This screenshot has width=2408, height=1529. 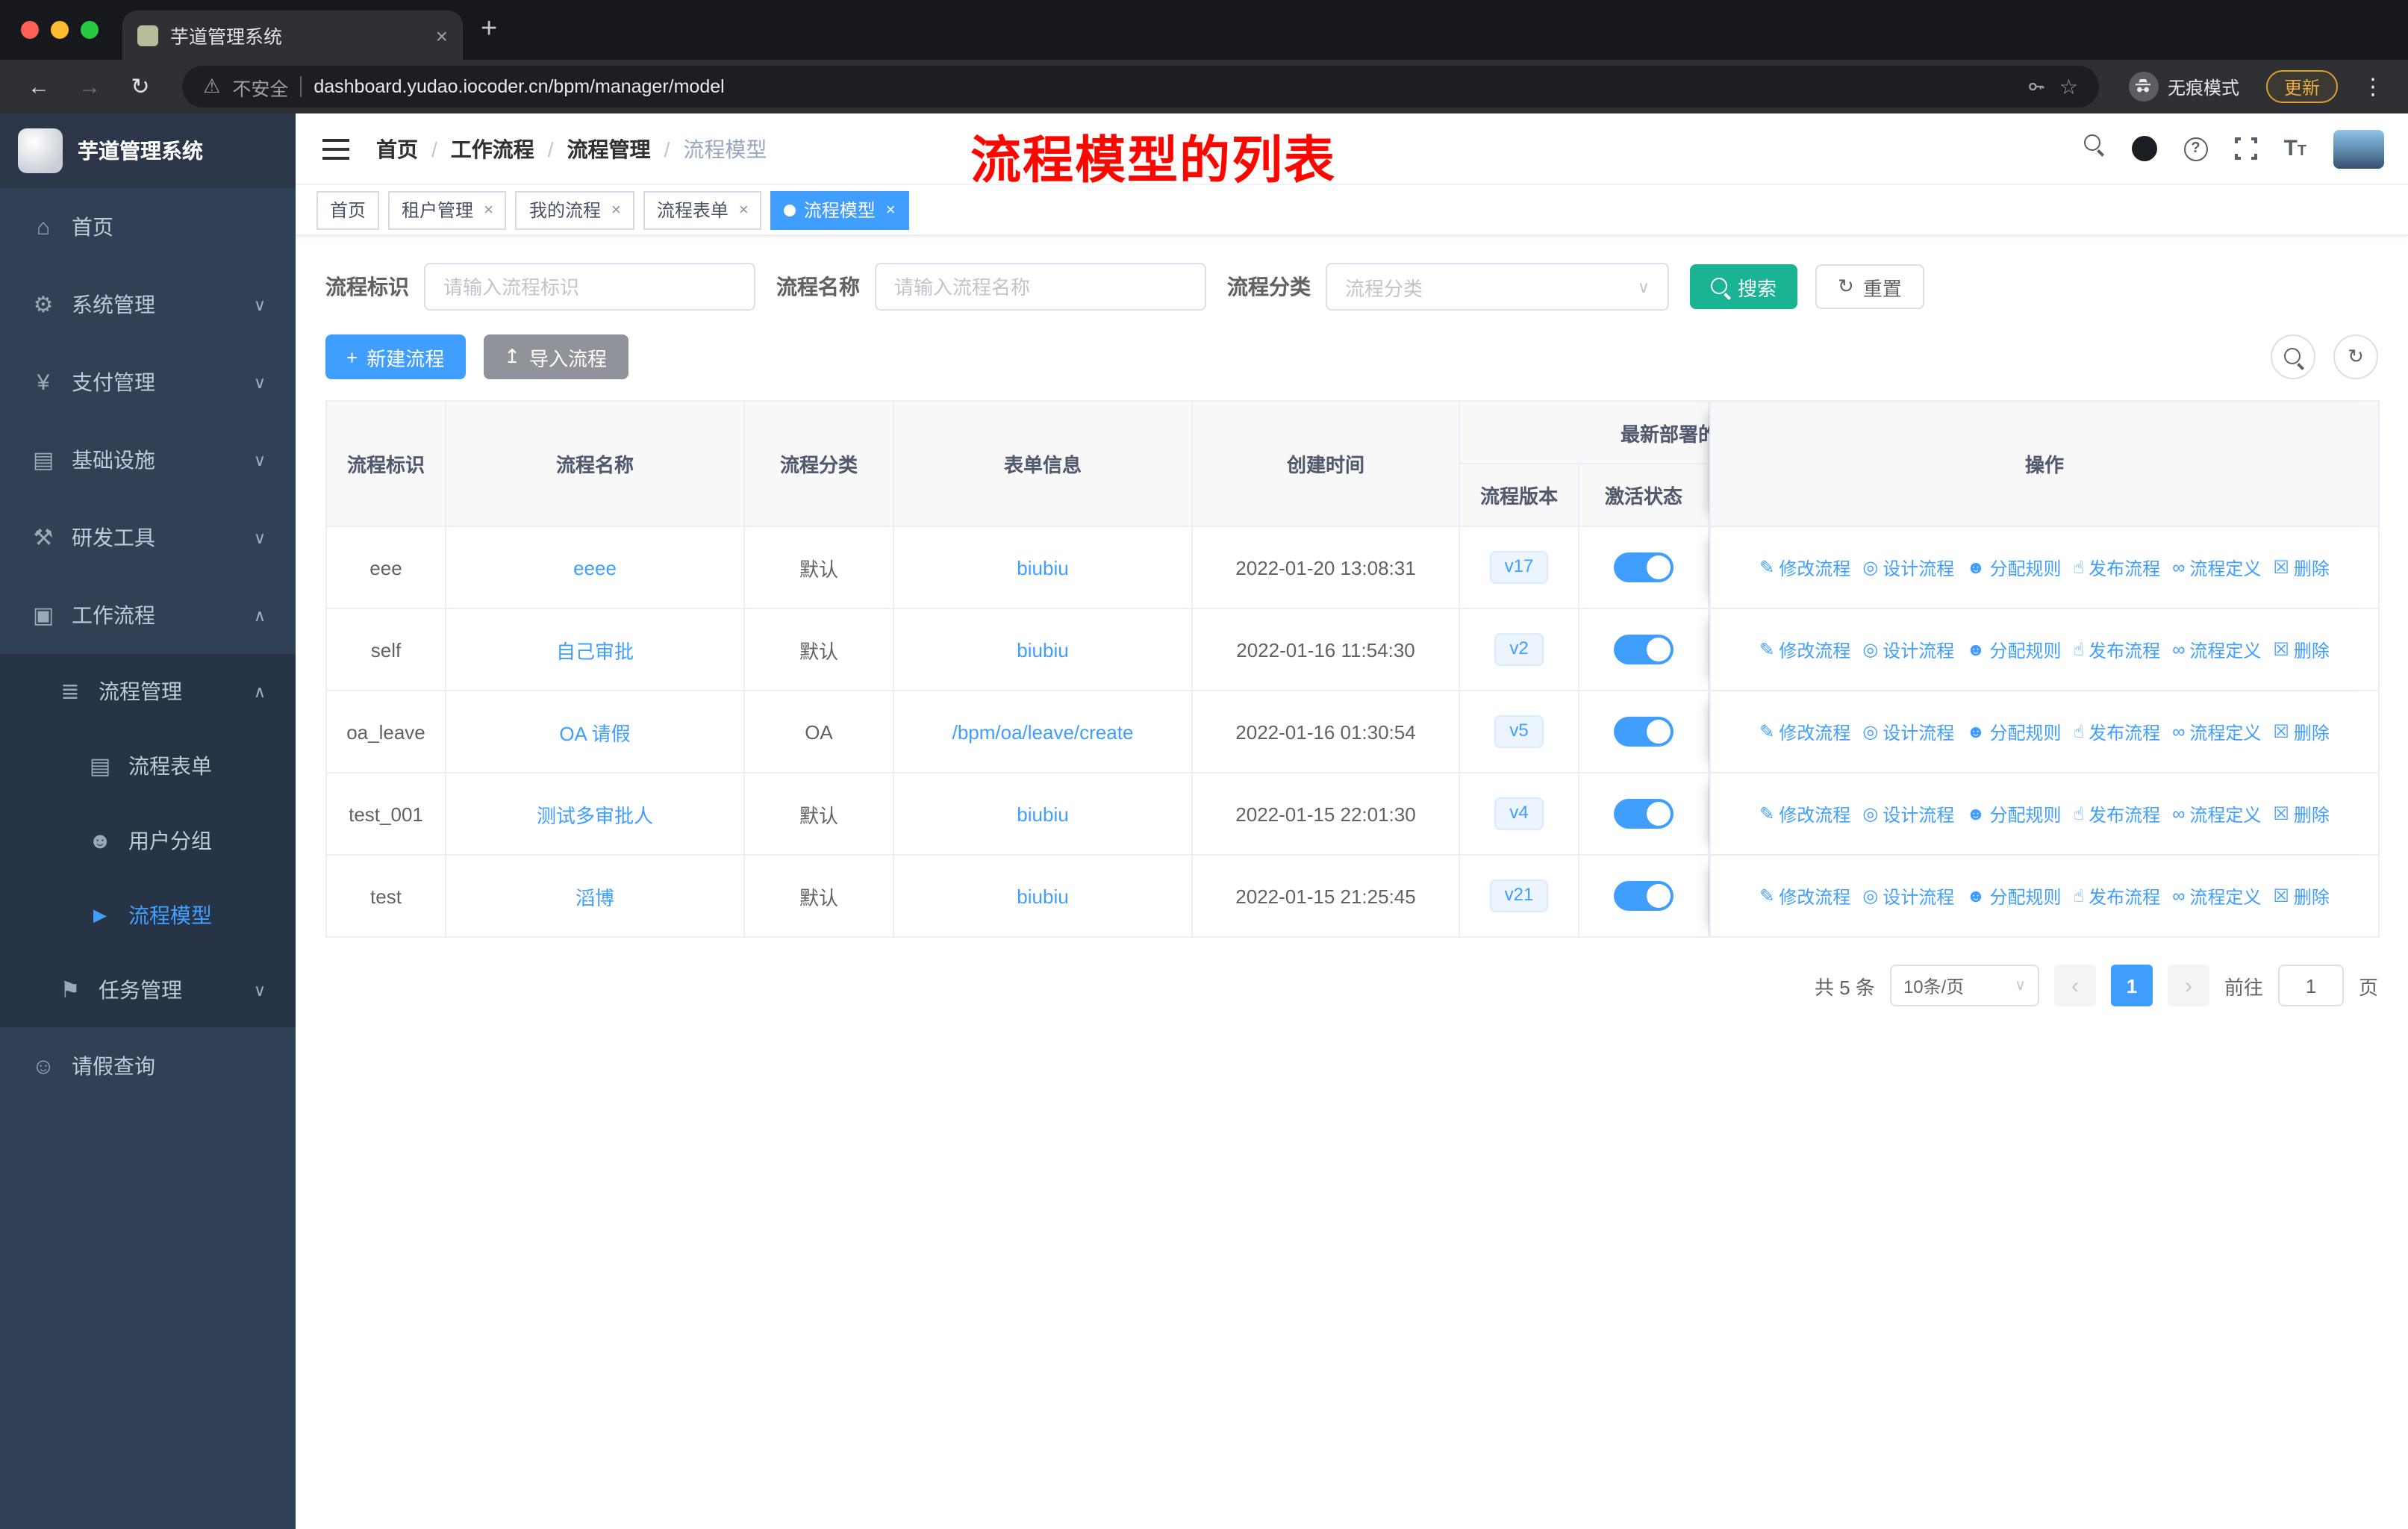 I want to click on sidebar-item-process-model: ► 流程模型, so click(x=148, y=916).